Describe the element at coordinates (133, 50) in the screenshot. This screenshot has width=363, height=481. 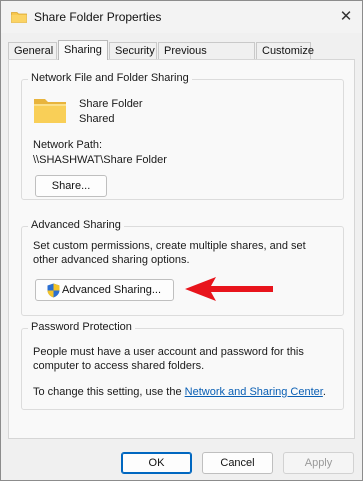
I see `tab-security: Security` at that location.